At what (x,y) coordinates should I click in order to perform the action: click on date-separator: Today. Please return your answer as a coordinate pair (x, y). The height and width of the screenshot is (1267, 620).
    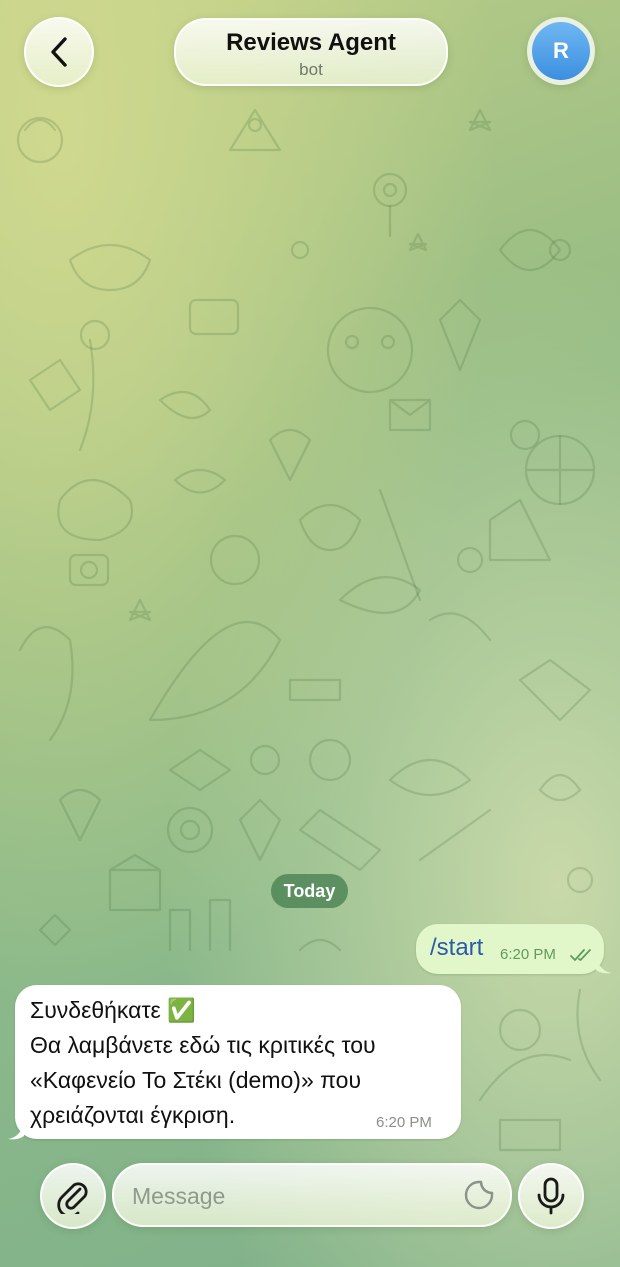
    Looking at the image, I should click on (309, 891).